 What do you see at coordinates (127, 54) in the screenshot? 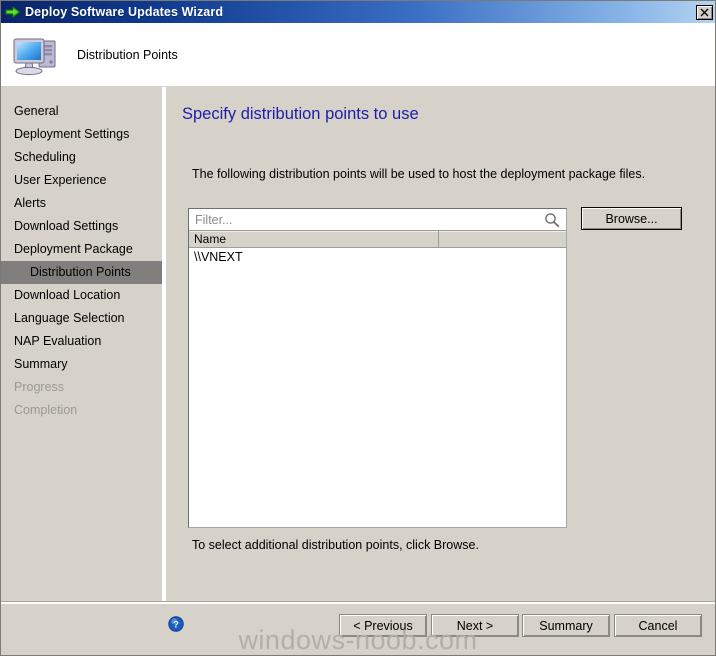
I see `header-title: Distribution Points` at bounding box center [127, 54].